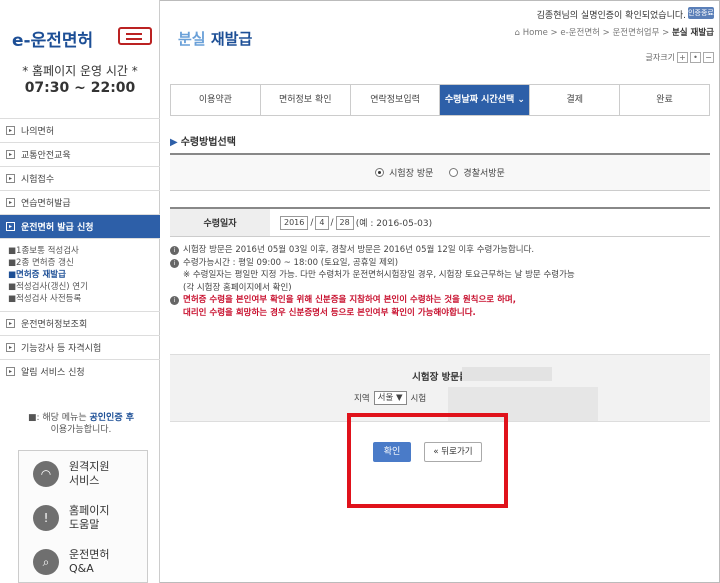 This screenshot has height=583, width=720. What do you see at coordinates (575, 100) in the screenshot?
I see `step-payment: 결제` at bounding box center [575, 100].